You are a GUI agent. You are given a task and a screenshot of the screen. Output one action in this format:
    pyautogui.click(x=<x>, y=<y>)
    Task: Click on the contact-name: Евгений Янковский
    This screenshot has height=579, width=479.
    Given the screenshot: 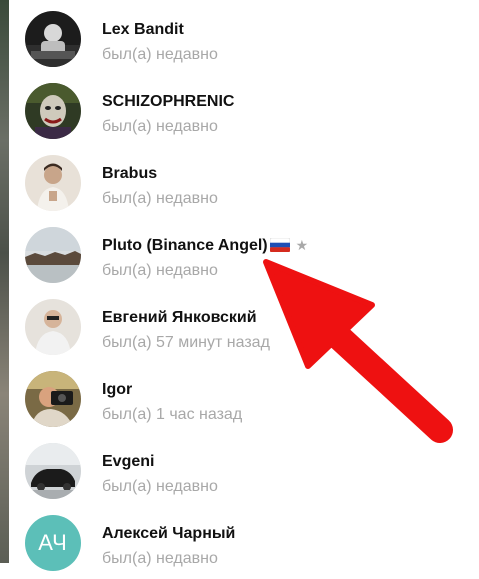 What is the action you would take?
    pyautogui.click(x=179, y=317)
    